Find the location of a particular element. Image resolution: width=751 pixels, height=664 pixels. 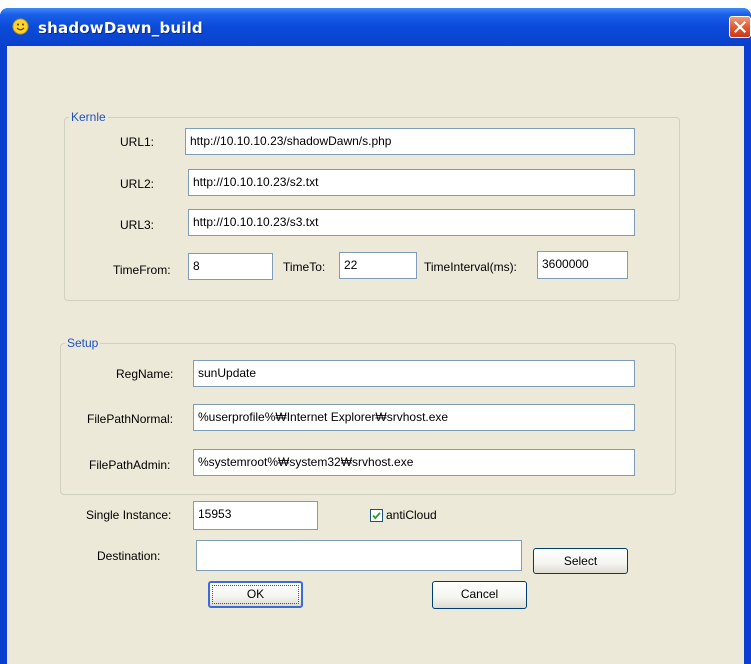

url1-input: http://10.10.10.23/shadowDawn/s.php is located at coordinates (410, 141).